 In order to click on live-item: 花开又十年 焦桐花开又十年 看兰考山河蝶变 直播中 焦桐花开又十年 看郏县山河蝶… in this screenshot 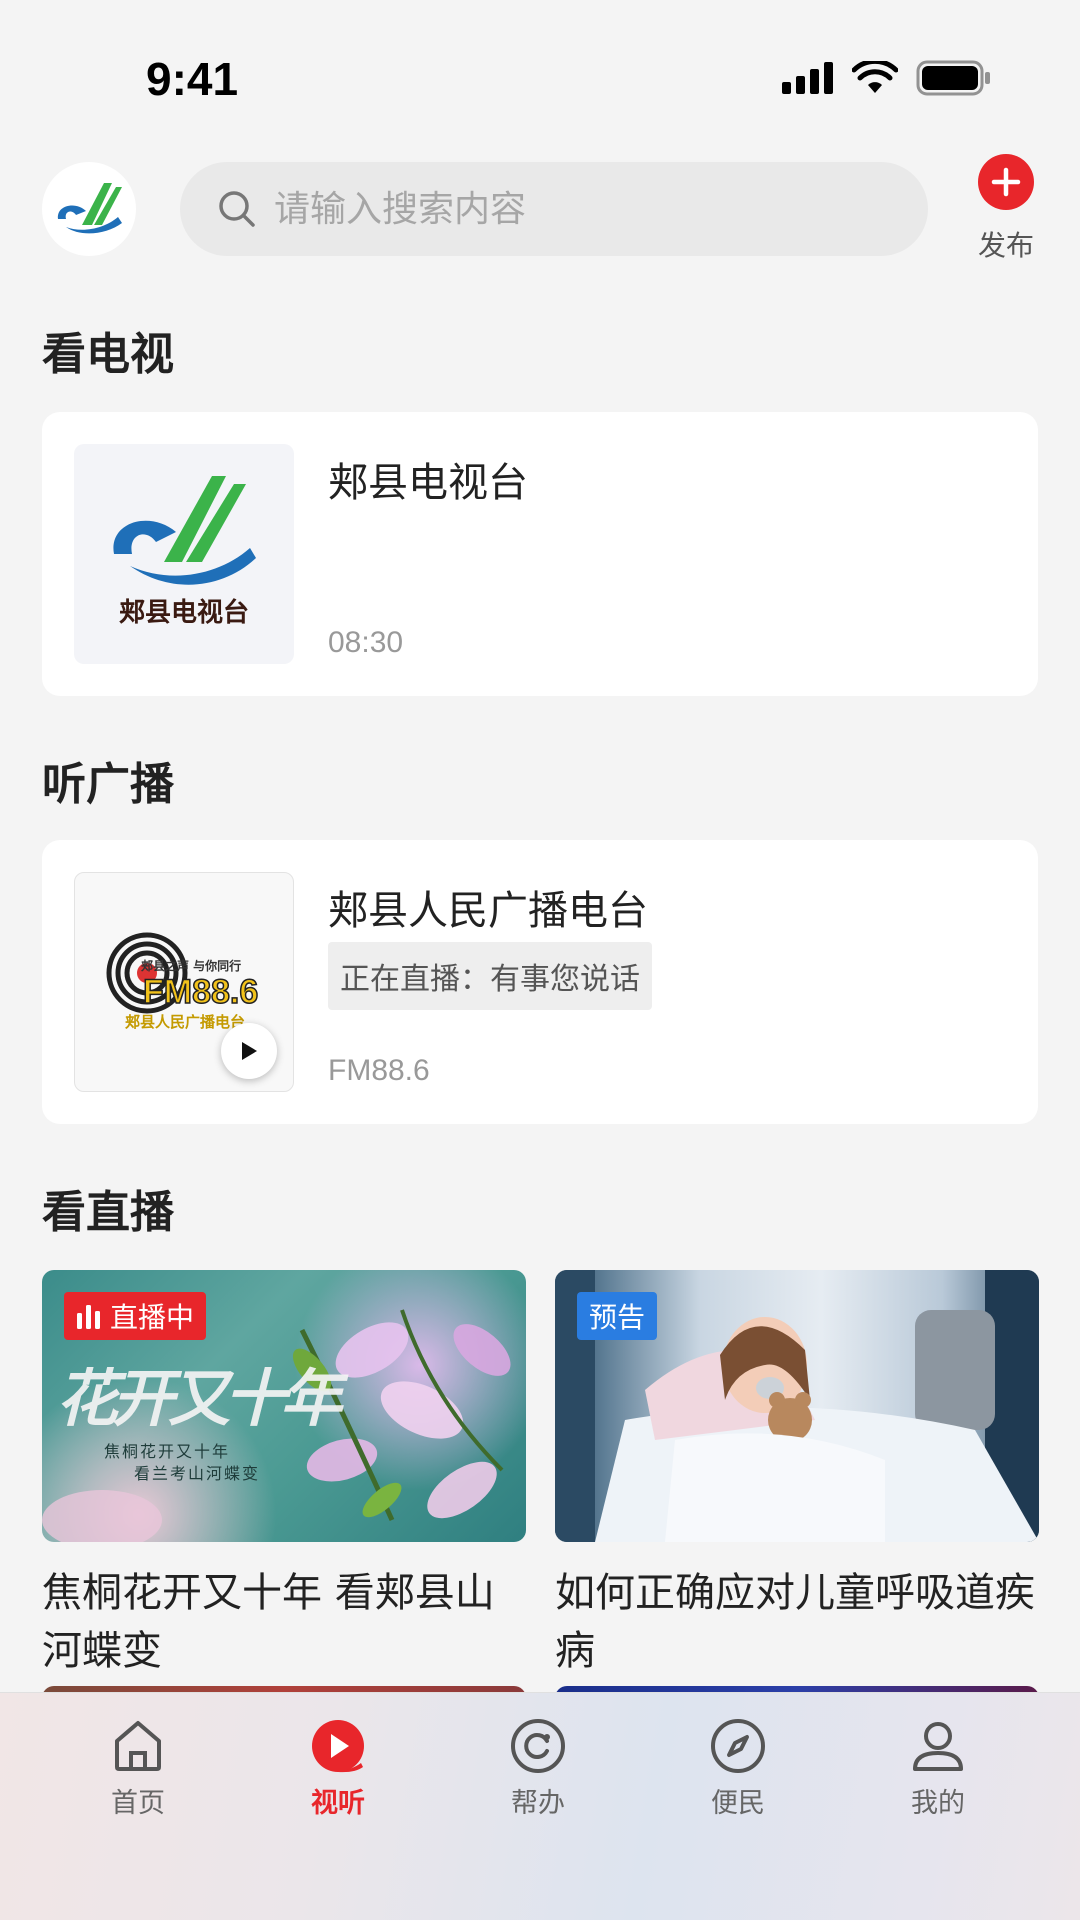, I will do `click(284, 1475)`.